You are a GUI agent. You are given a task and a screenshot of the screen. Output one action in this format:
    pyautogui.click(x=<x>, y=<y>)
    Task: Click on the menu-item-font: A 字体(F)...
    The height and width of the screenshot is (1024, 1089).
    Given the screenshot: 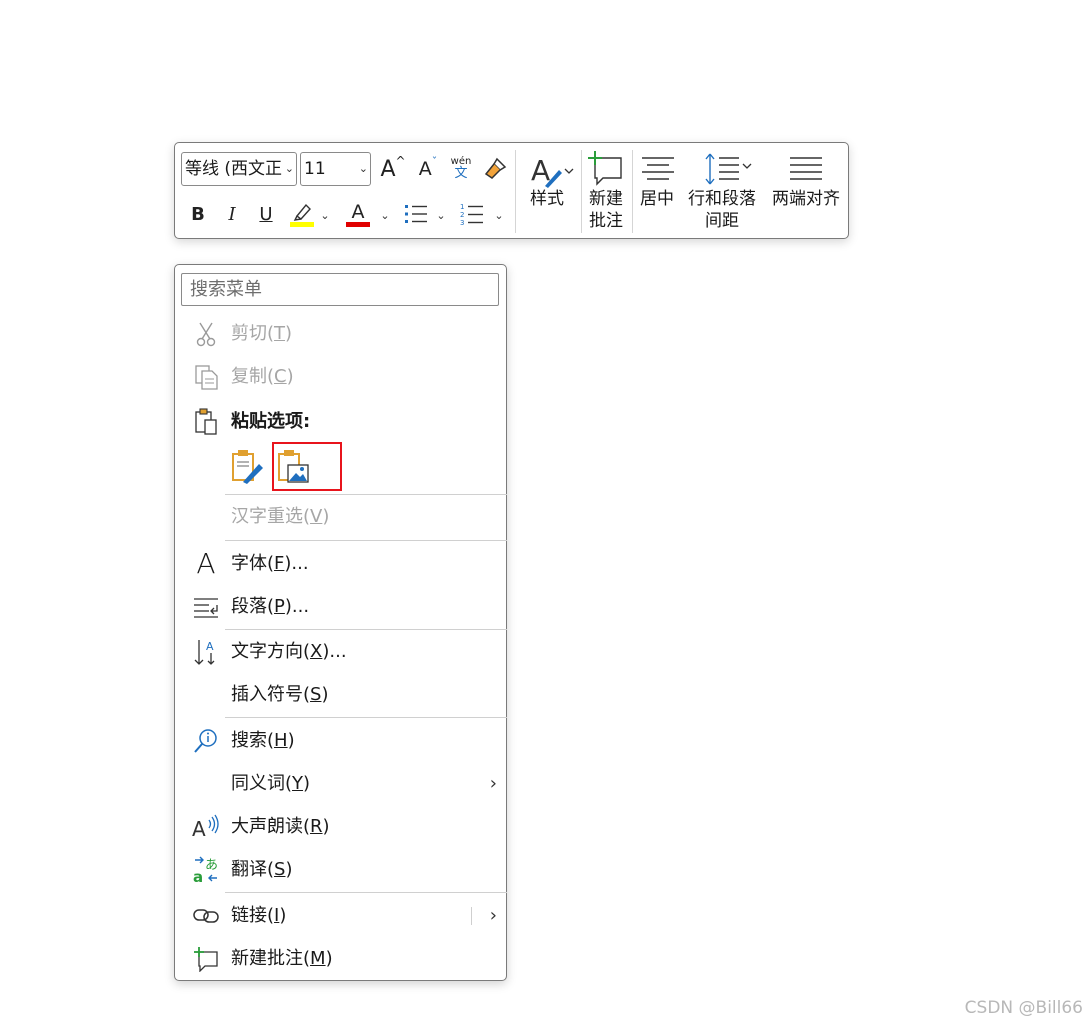 What is the action you would take?
    pyautogui.click(x=341, y=564)
    